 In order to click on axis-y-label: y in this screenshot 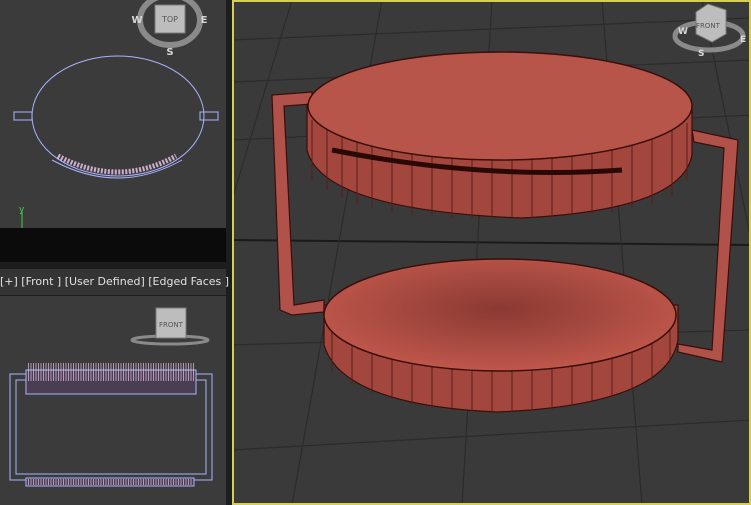, I will do `click(22, 210)`.